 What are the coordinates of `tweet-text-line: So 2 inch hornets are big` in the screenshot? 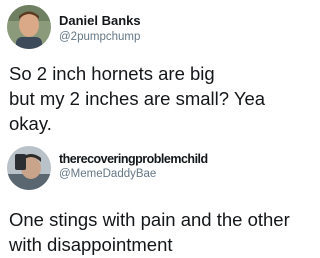 It's located at (112, 73).